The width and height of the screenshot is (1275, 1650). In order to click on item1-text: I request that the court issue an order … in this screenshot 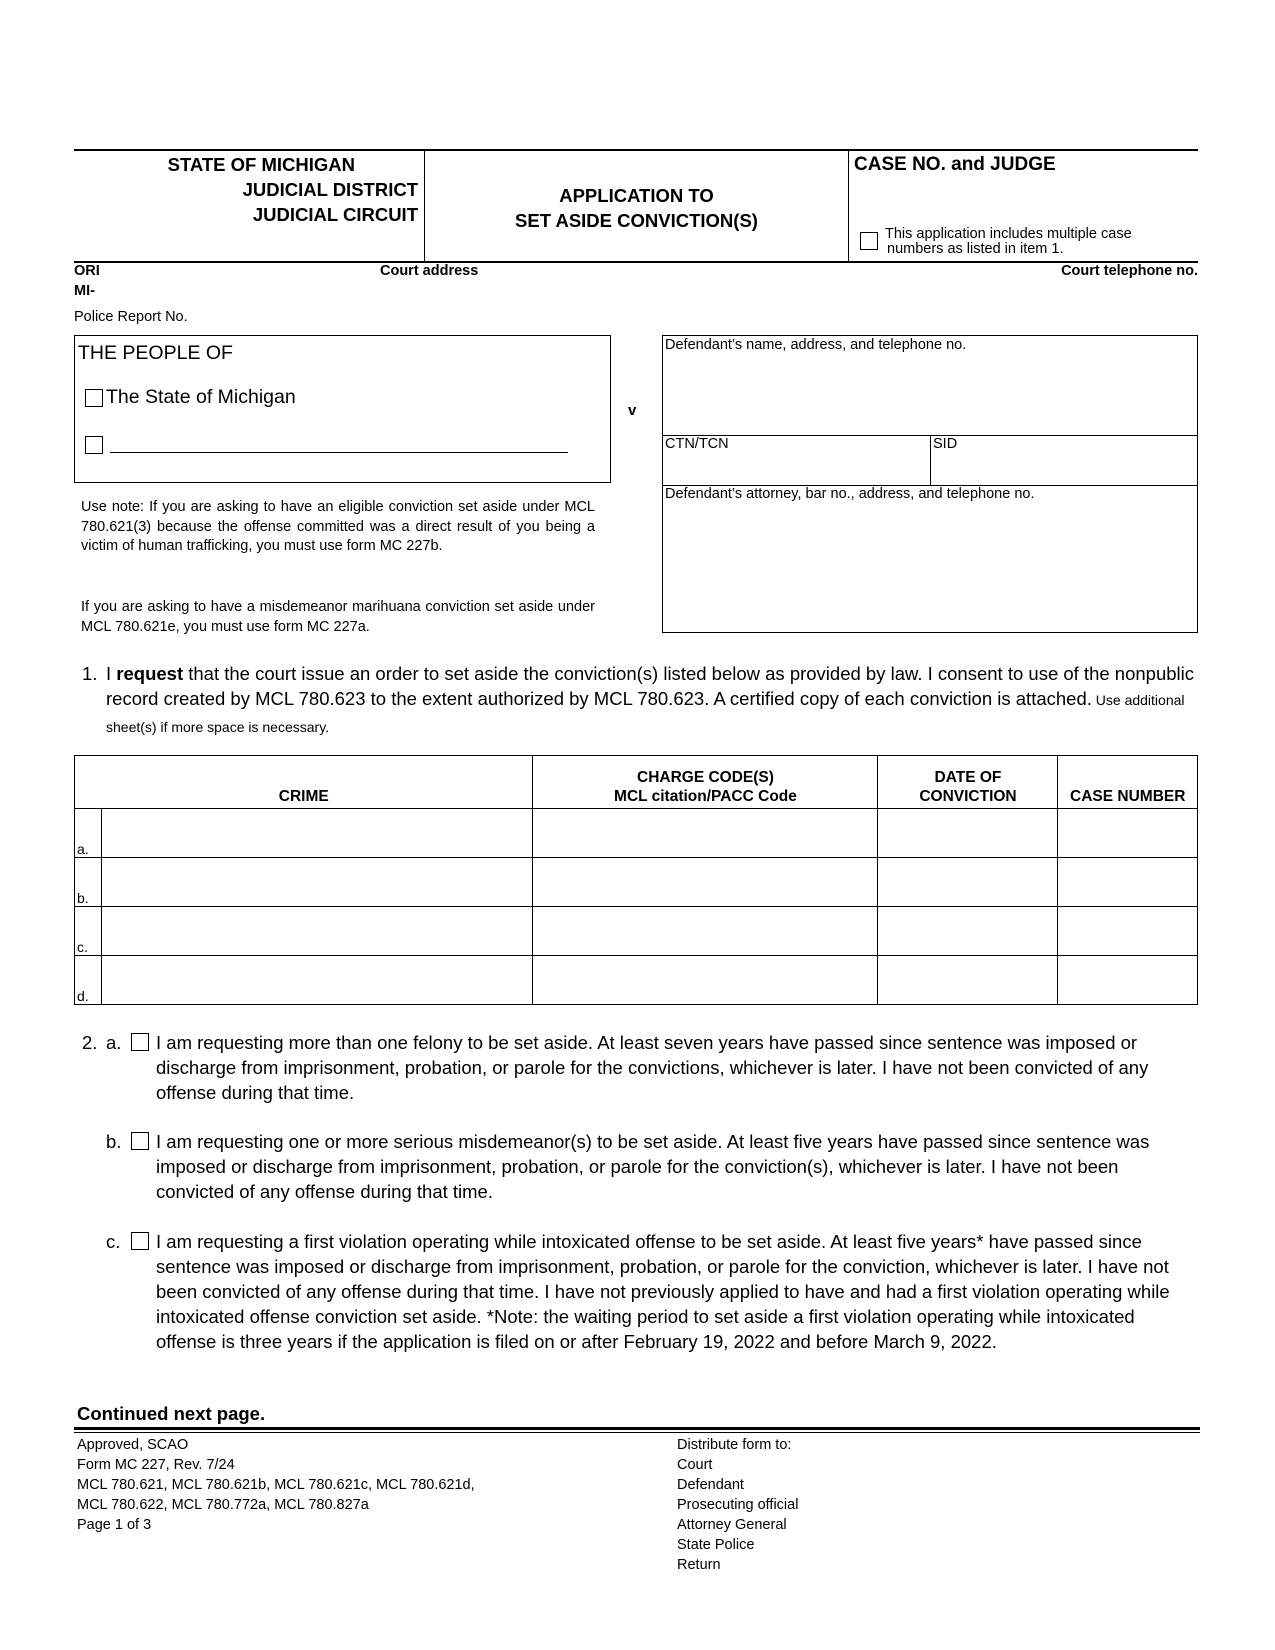, I will do `click(653, 700)`.